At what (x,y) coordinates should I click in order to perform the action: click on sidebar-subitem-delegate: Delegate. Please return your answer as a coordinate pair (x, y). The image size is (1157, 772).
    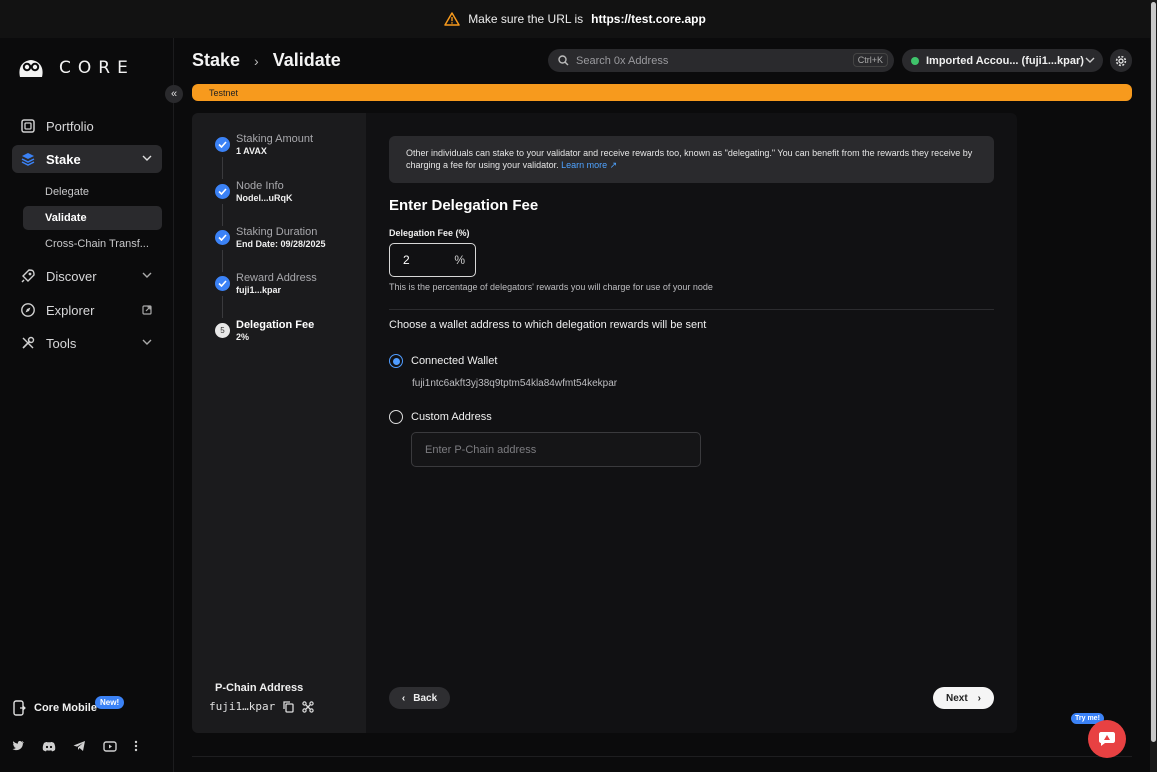
    Looking at the image, I should click on (92, 192).